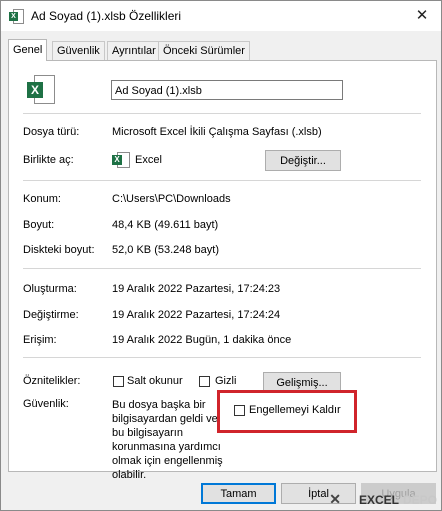  What do you see at coordinates (204, 381) in the screenshot?
I see `hidden-checkbox` at bounding box center [204, 381].